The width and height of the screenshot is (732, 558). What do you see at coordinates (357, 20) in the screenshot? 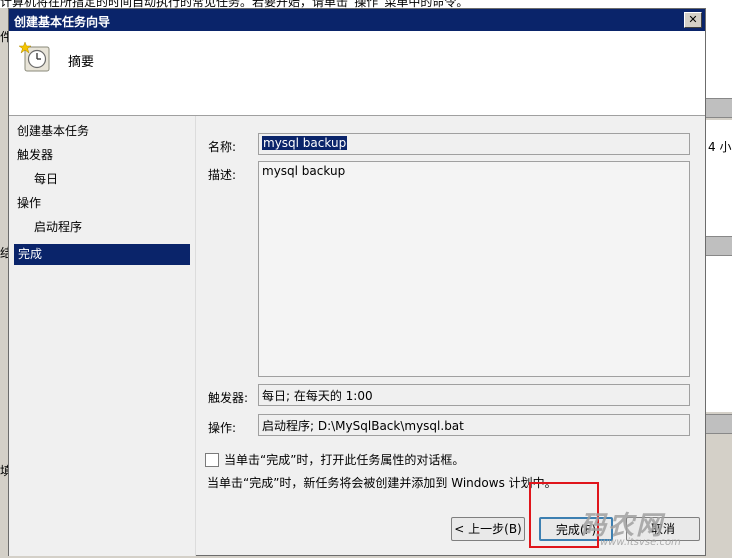
I see `dialog-titlebar: 创建基本任务向导 ✕` at bounding box center [357, 20].